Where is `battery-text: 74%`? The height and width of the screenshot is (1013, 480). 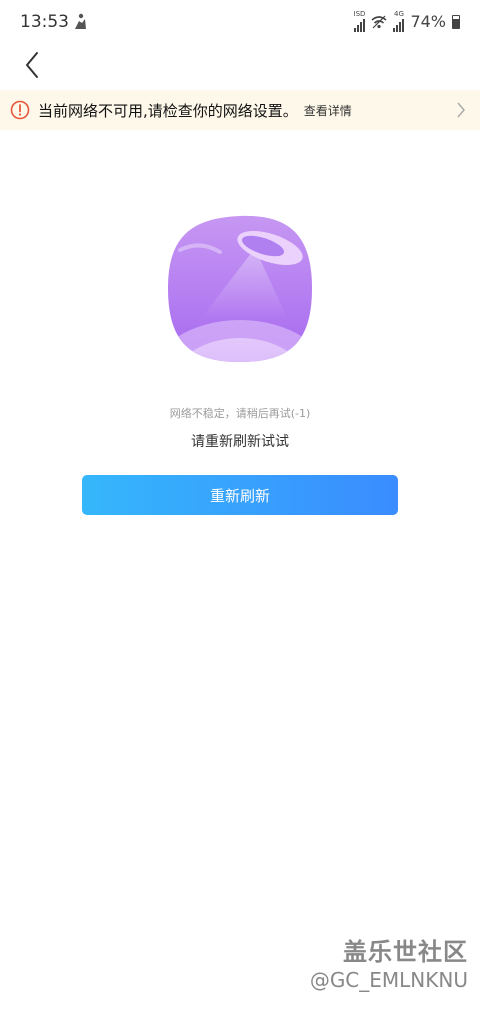 battery-text: 74% is located at coordinates (428, 21).